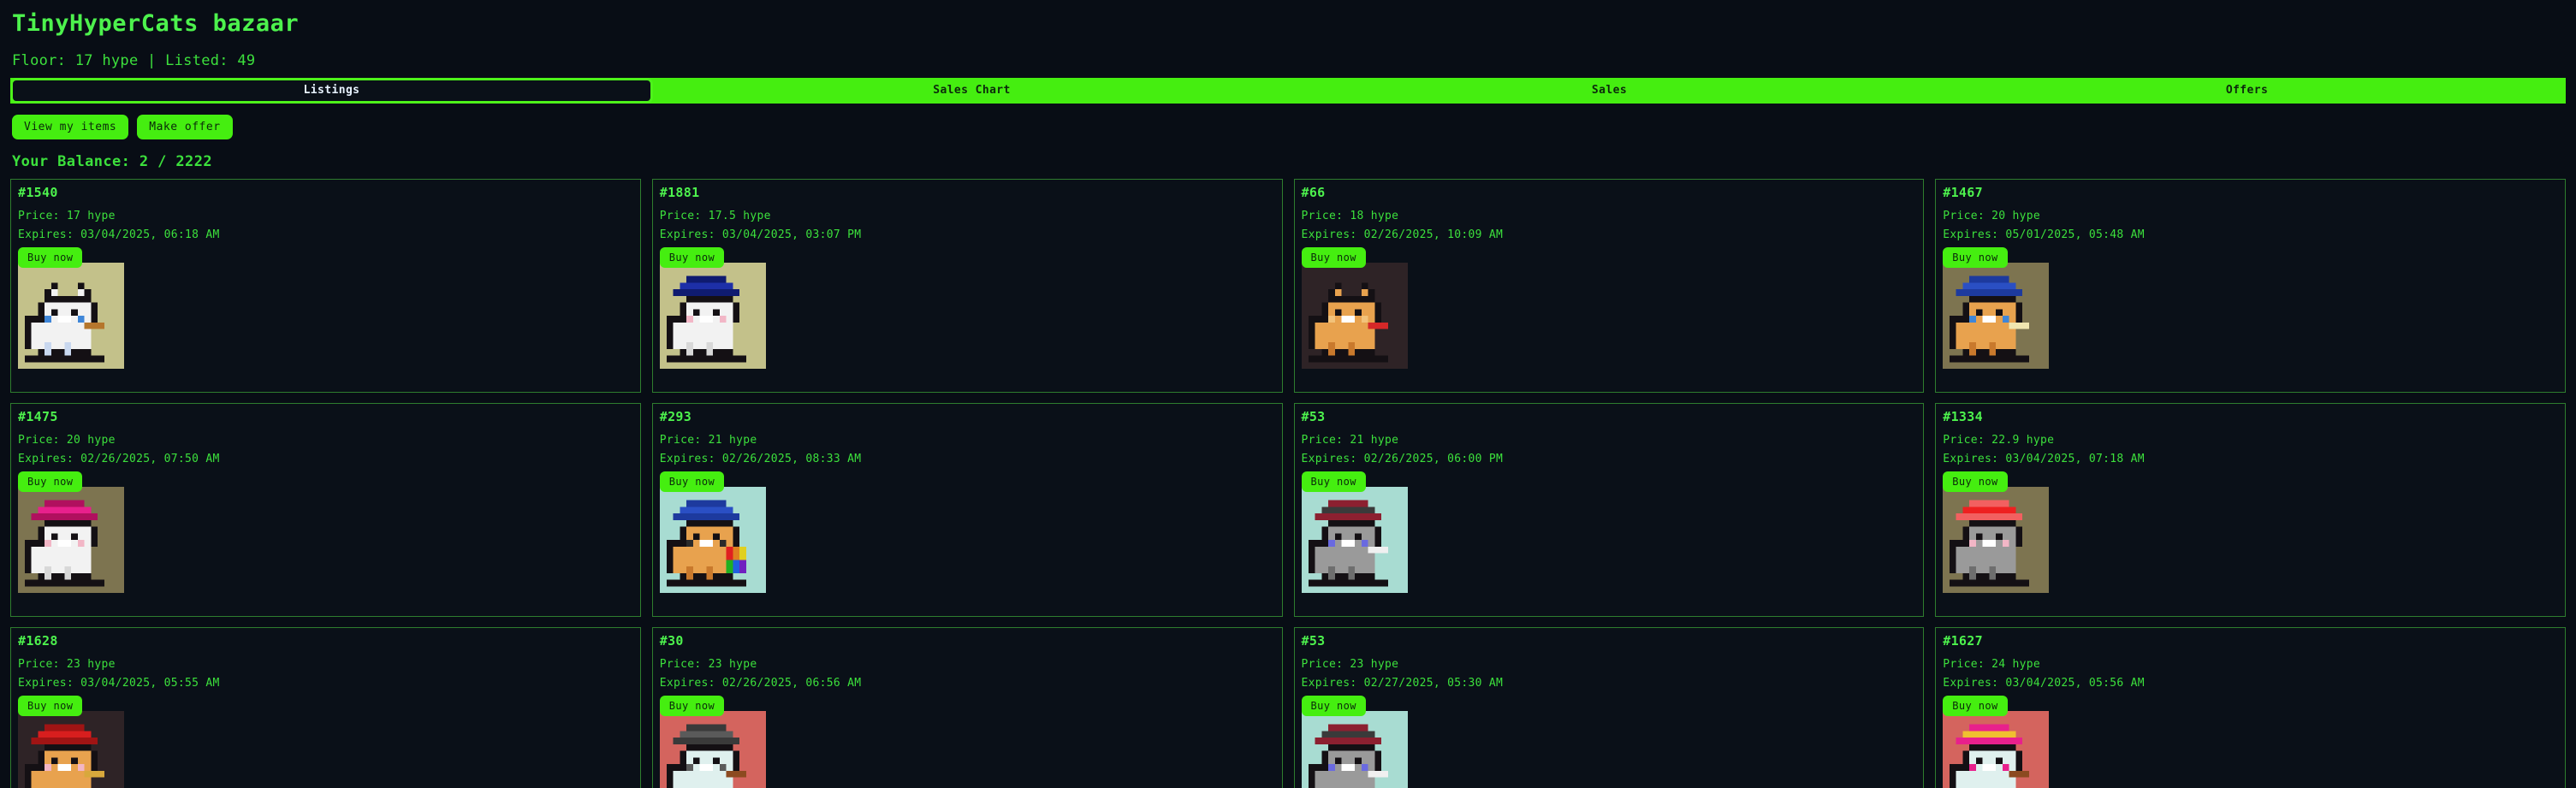 This screenshot has width=2576, height=788. What do you see at coordinates (679, 192) in the screenshot?
I see `listing-id: #1881` at bounding box center [679, 192].